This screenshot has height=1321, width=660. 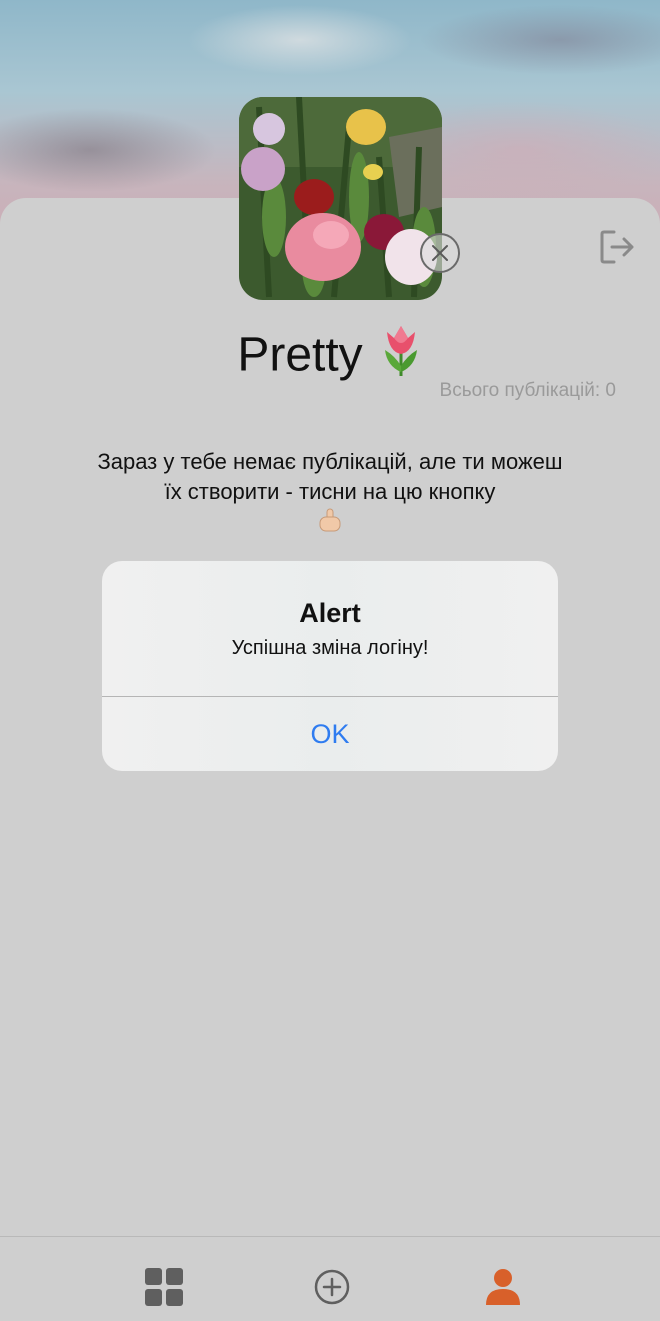 I want to click on tab-profile, so click(x=503, y=1287).